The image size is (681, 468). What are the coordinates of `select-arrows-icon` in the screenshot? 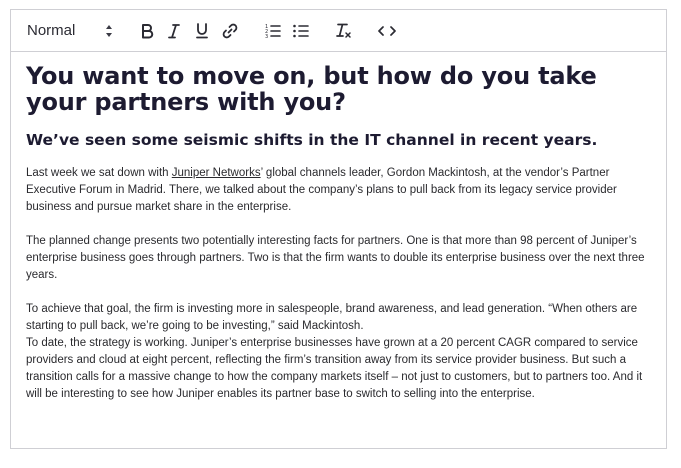 It's located at (109, 31).